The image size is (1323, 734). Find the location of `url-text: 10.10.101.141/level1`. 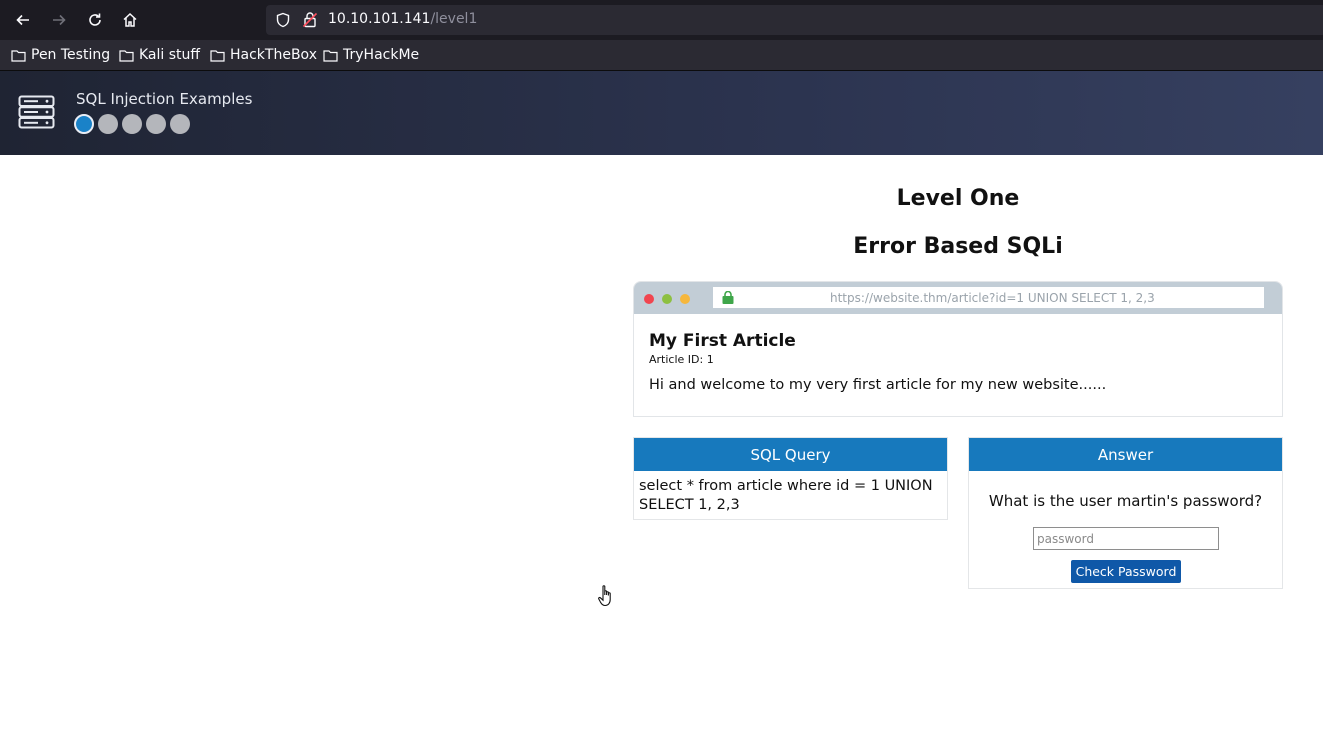

url-text: 10.10.101.141/level1 is located at coordinates (402, 19).